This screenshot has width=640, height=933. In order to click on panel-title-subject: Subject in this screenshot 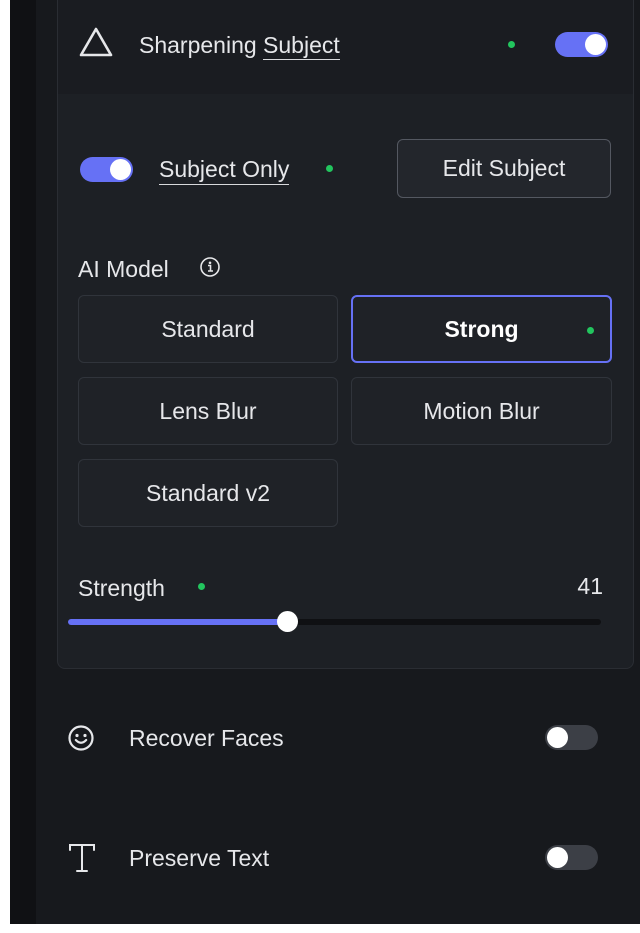, I will do `click(301, 46)`.